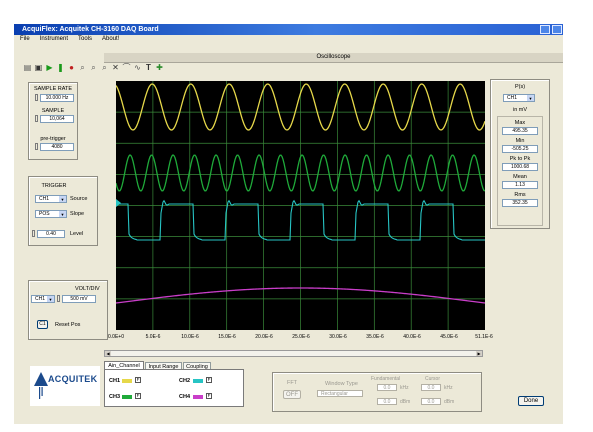 The width and height of the screenshot is (593, 432). Describe the element at coordinates (53, 139) in the screenshot. I see `pretrigger-label: pre-trigger` at that location.